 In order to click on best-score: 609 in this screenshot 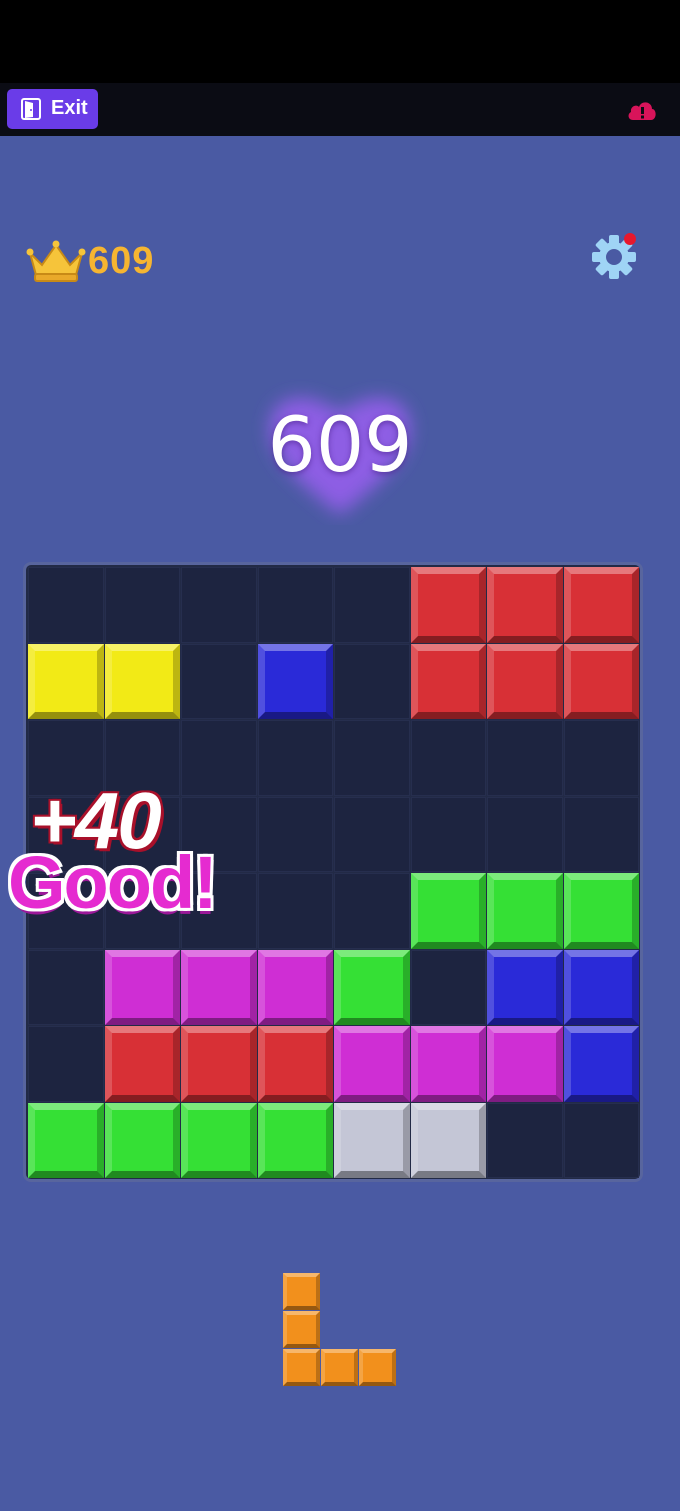, I will do `click(121, 261)`.